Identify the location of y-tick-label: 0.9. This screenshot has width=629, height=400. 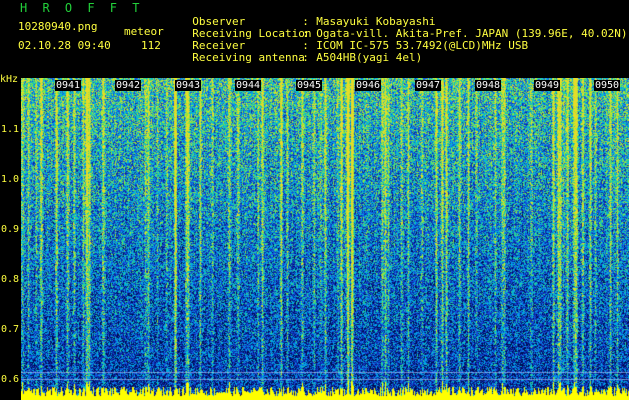
(10, 229).